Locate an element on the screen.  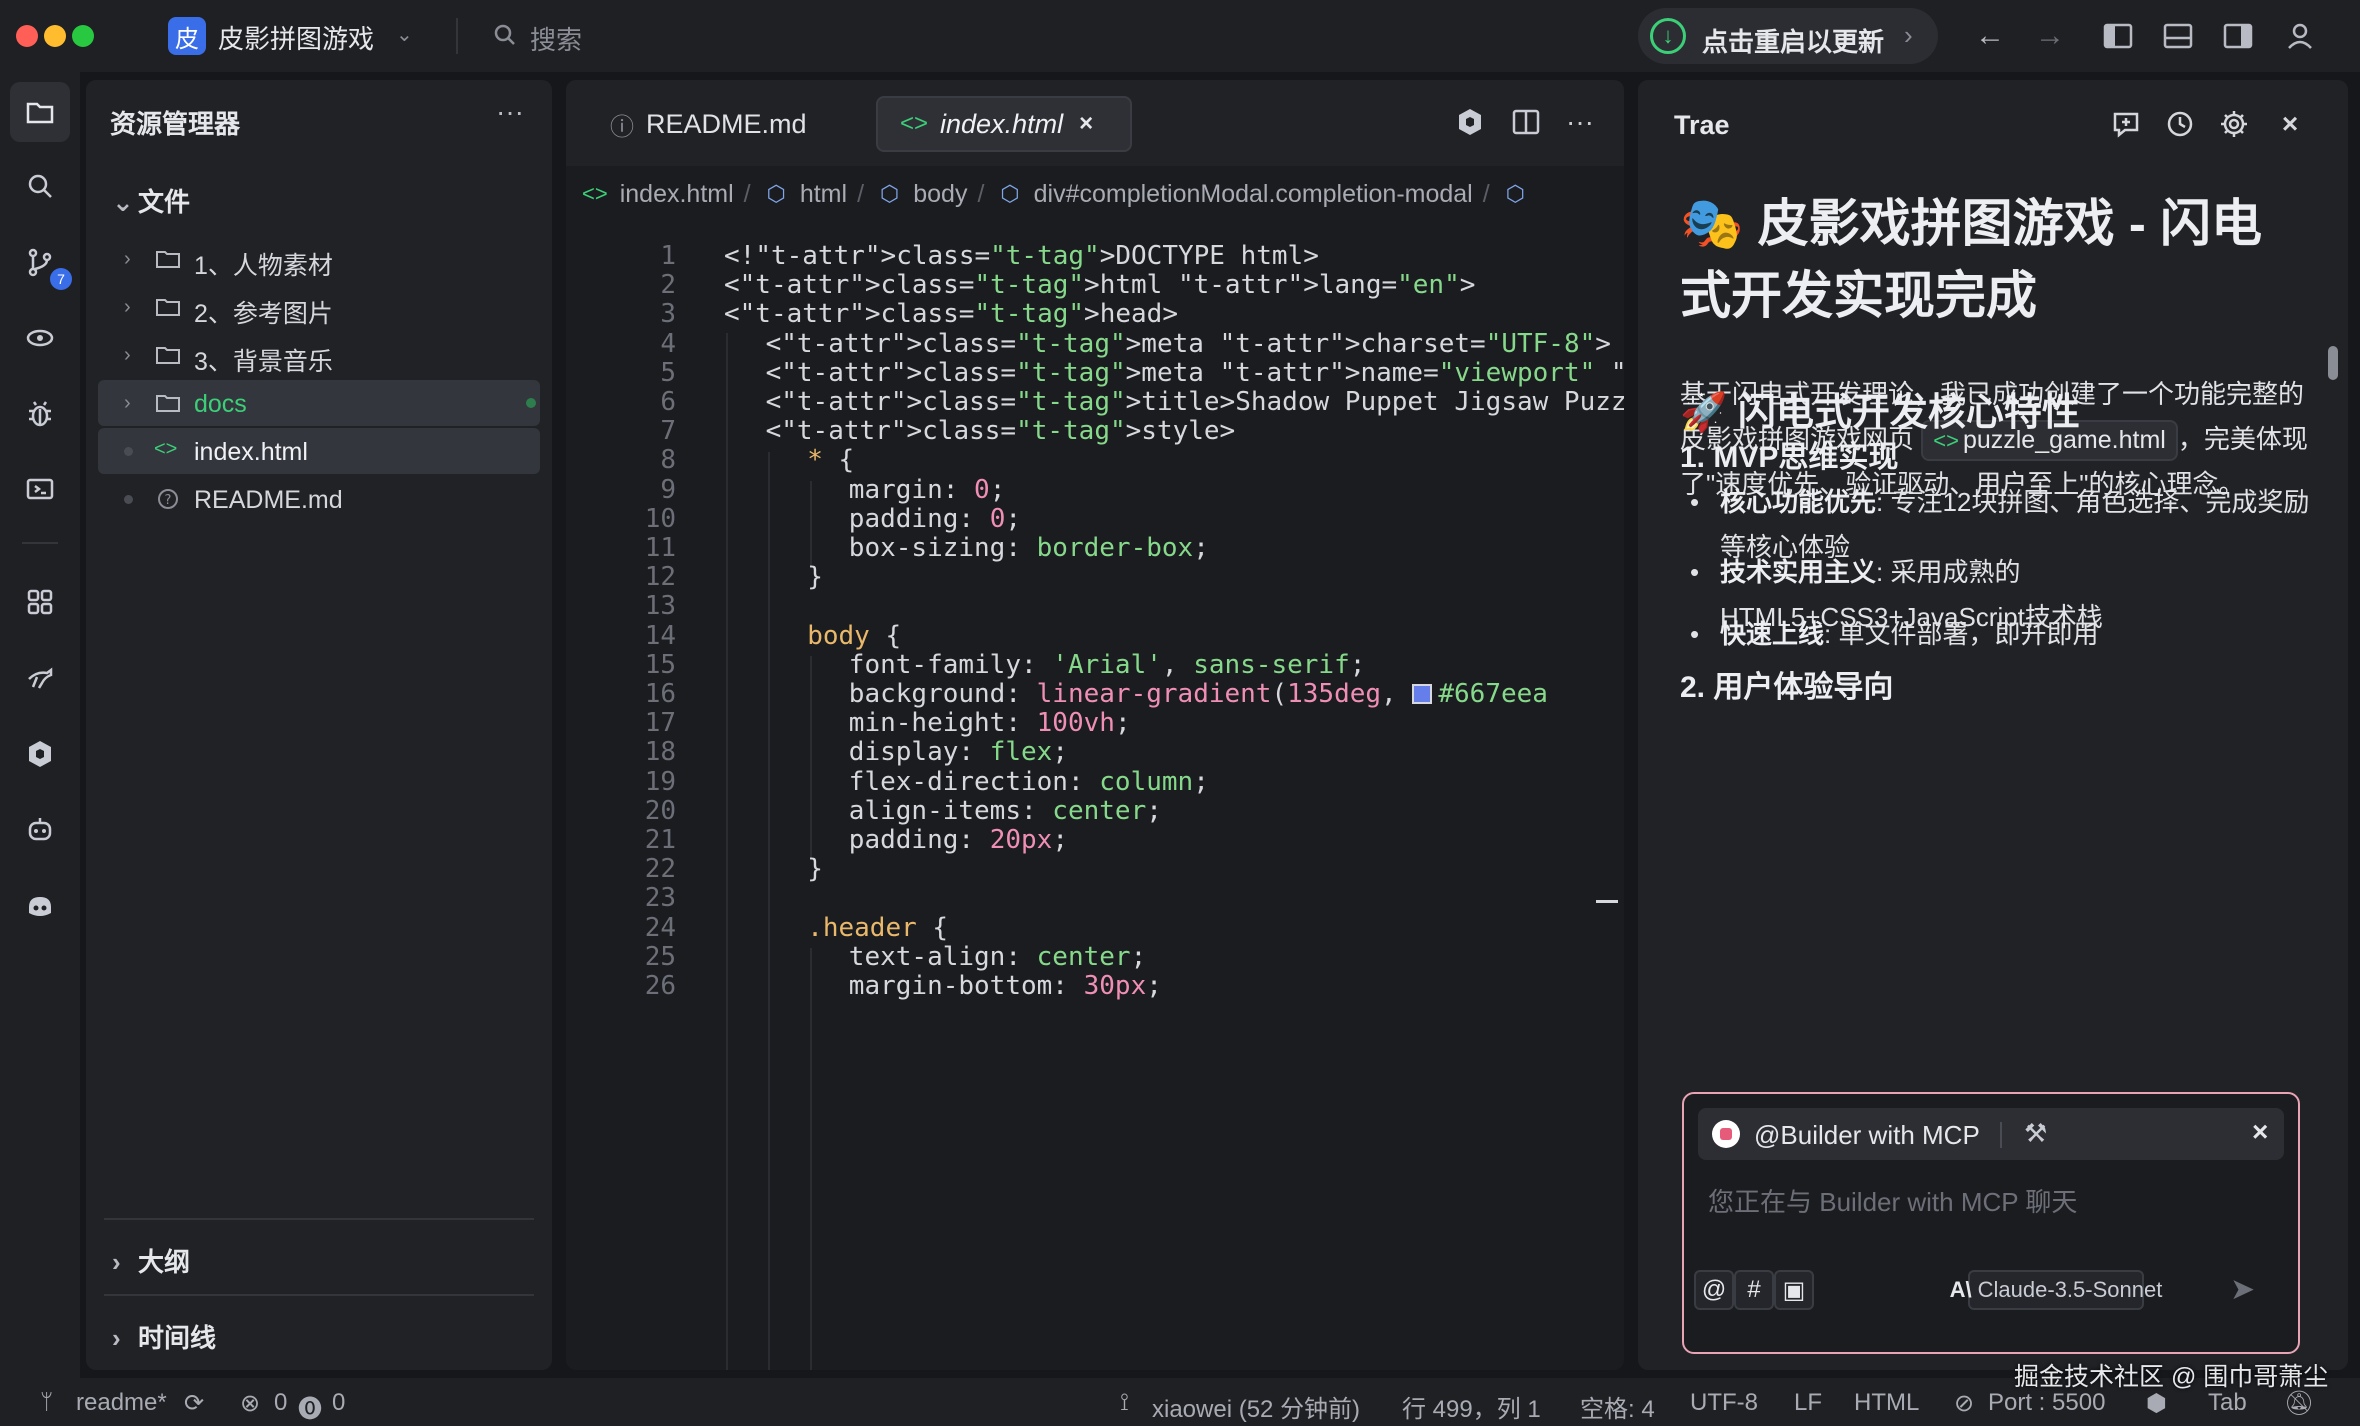
debug-activity-button is located at coordinates (40, 414).